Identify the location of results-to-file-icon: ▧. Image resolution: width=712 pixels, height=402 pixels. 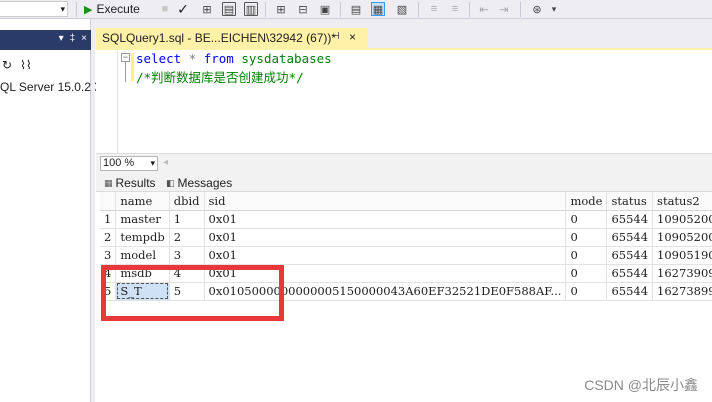
(402, 9).